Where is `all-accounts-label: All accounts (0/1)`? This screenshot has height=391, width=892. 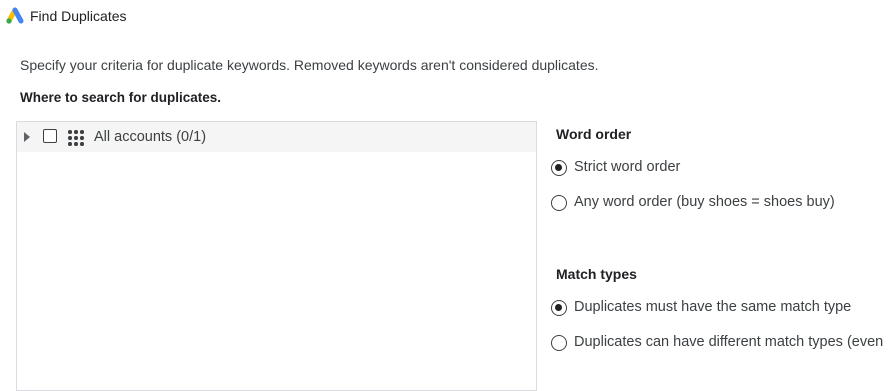
all-accounts-label: All accounts (0/1) is located at coordinates (150, 137).